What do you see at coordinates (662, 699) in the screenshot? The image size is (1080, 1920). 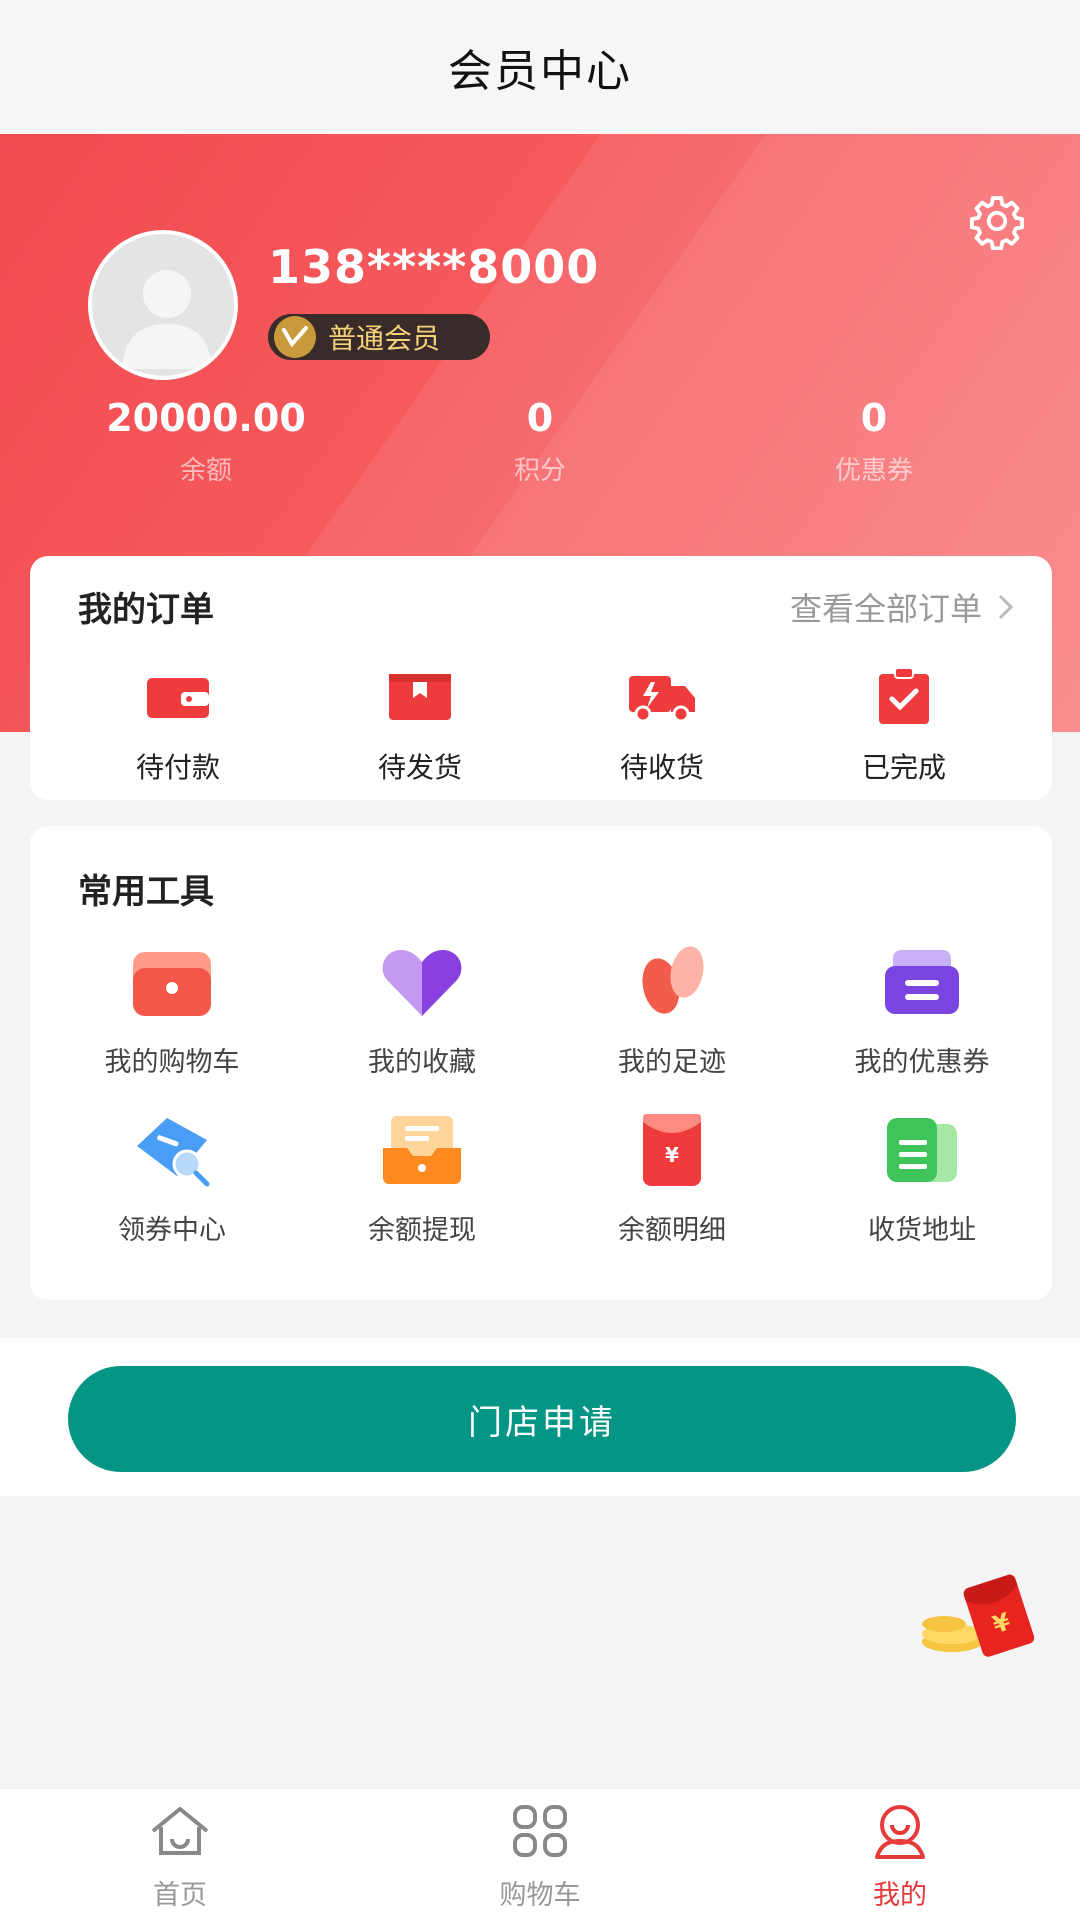 I see `truck-icon` at bounding box center [662, 699].